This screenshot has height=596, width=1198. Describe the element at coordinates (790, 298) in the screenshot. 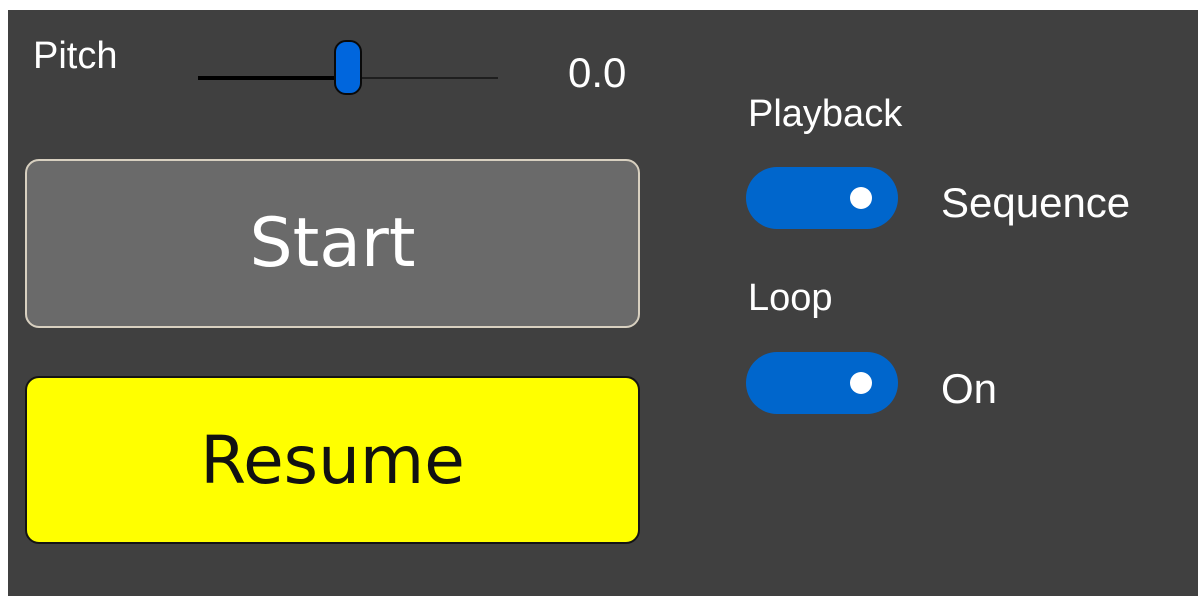

I see `loop-label: Loop` at that location.